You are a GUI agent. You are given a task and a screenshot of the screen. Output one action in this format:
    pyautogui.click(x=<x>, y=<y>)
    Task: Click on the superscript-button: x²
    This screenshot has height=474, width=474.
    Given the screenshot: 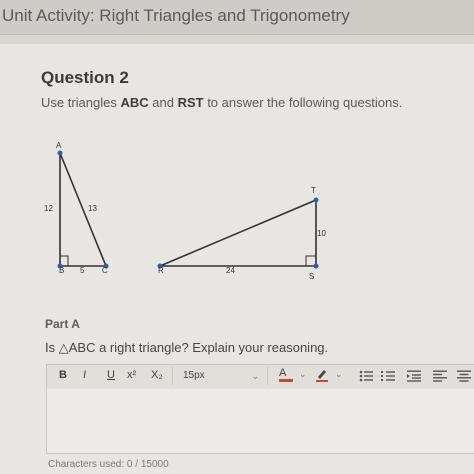 What is the action you would take?
    pyautogui.click(x=131, y=375)
    